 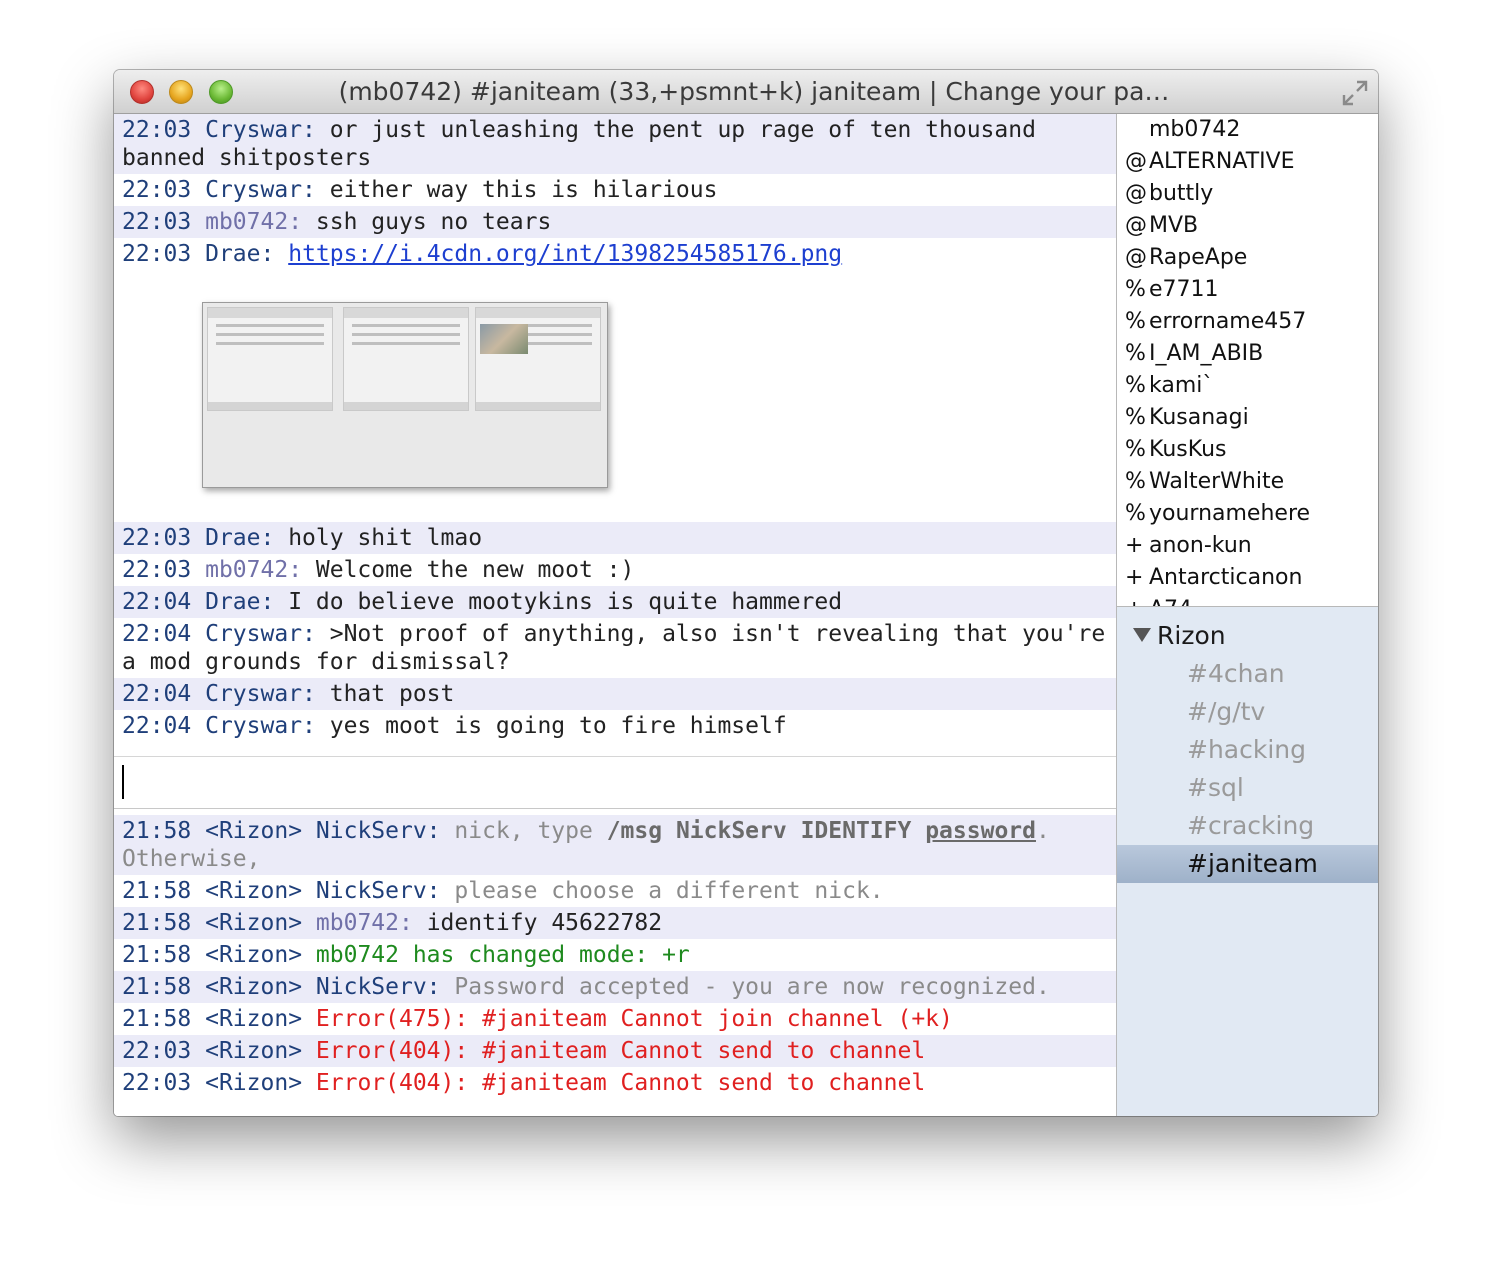 What do you see at coordinates (221, 92) in the screenshot?
I see `zoom-button` at bounding box center [221, 92].